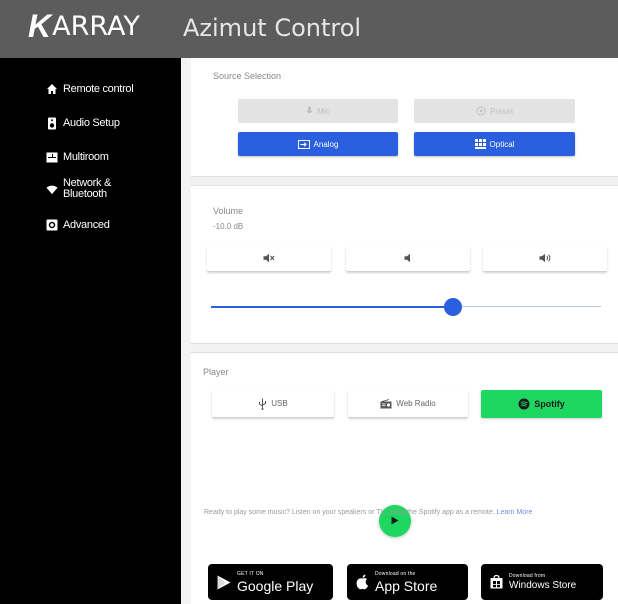 Image resolution: width=618 pixels, height=604 pixels. I want to click on preset-button-label: Preset, so click(501, 111).